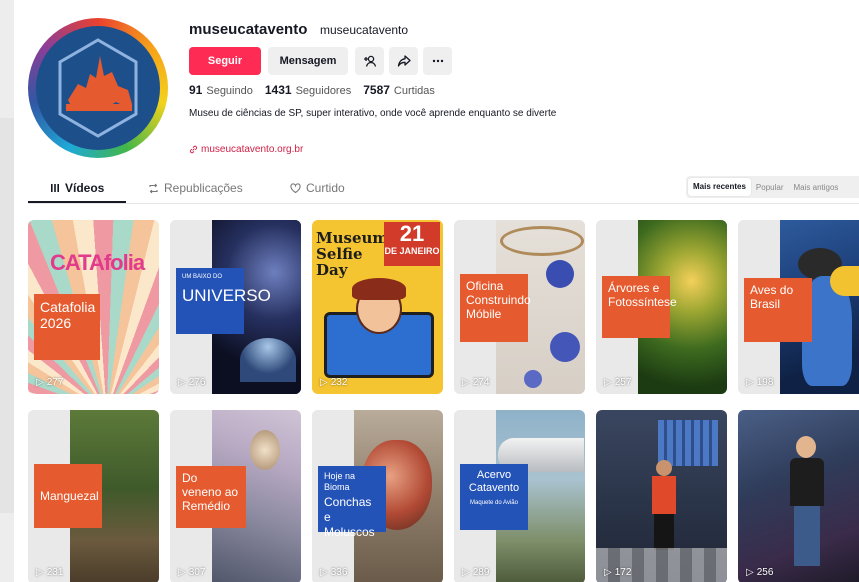 Image resolution: width=859 pixels, height=582 pixels. What do you see at coordinates (475, 572) in the screenshot?
I see `video-views: ▷ 289` at bounding box center [475, 572].